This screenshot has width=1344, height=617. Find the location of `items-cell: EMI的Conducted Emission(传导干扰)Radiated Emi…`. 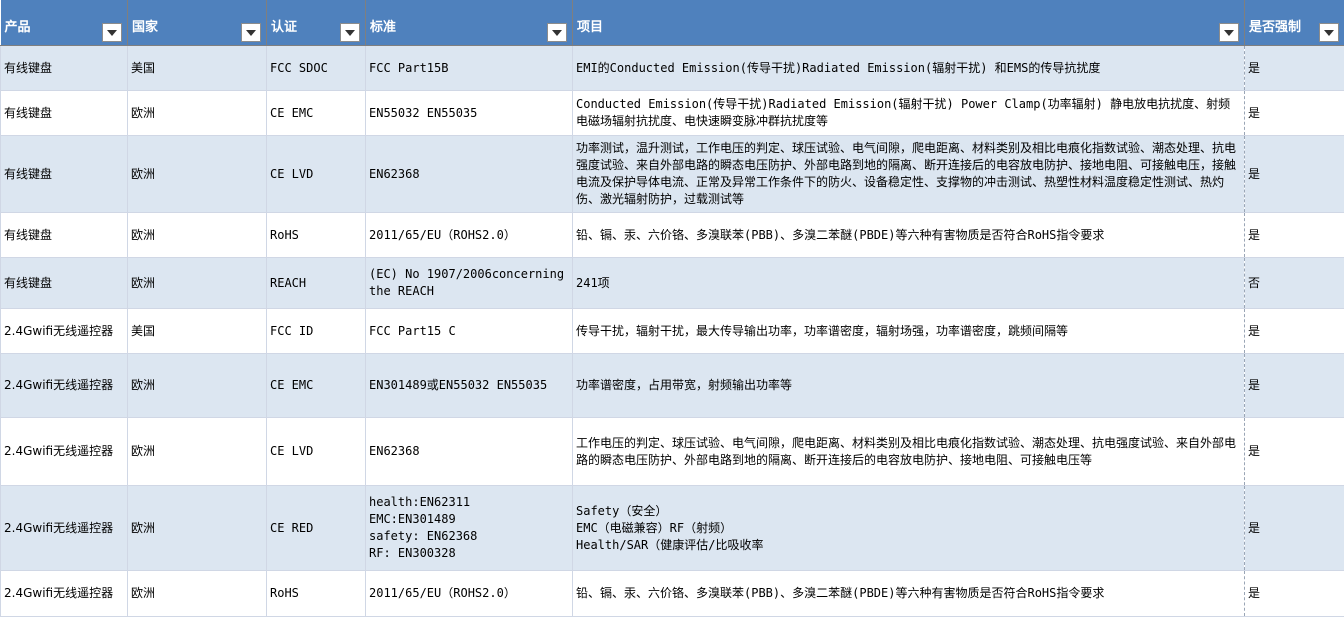

items-cell: EMI的Conducted Emission(传导干扰)Radiated Emi… is located at coordinates (909, 68).